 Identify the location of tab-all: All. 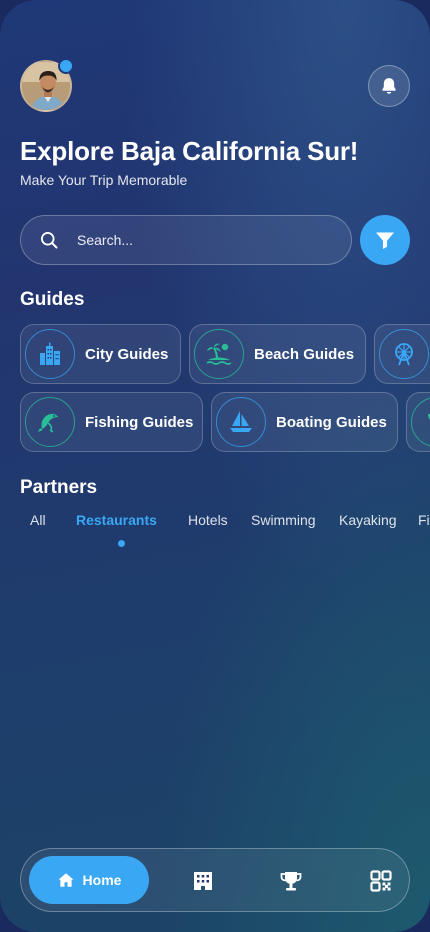
(38, 520).